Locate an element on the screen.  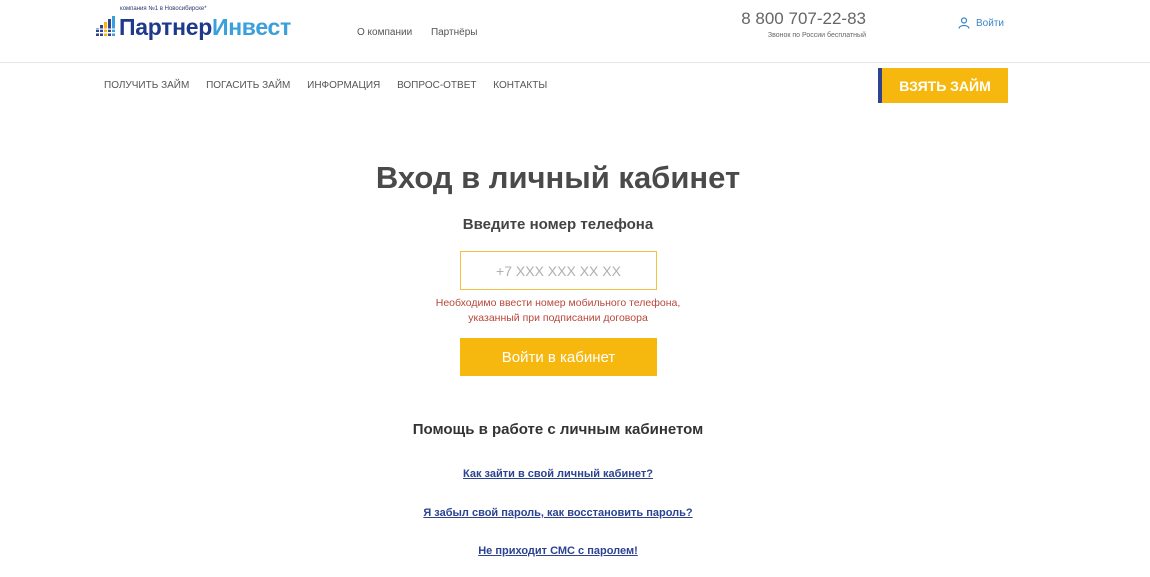
login-label: Войти is located at coordinates (990, 23).